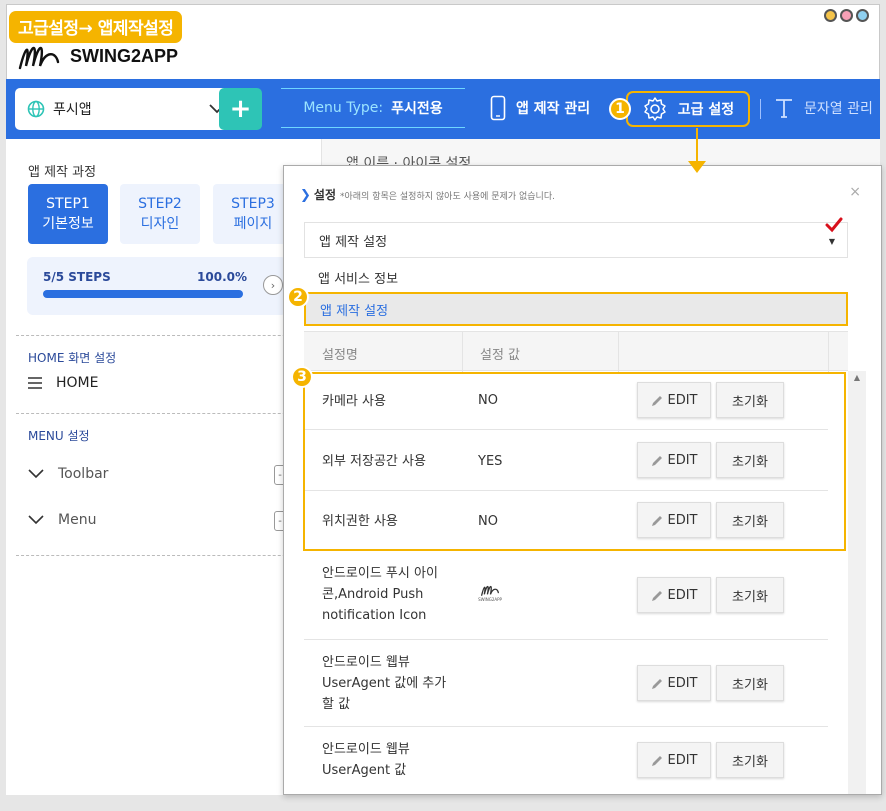 This screenshot has width=886, height=811. What do you see at coordinates (855, 192) in the screenshot?
I see `close-icon: ×` at bounding box center [855, 192].